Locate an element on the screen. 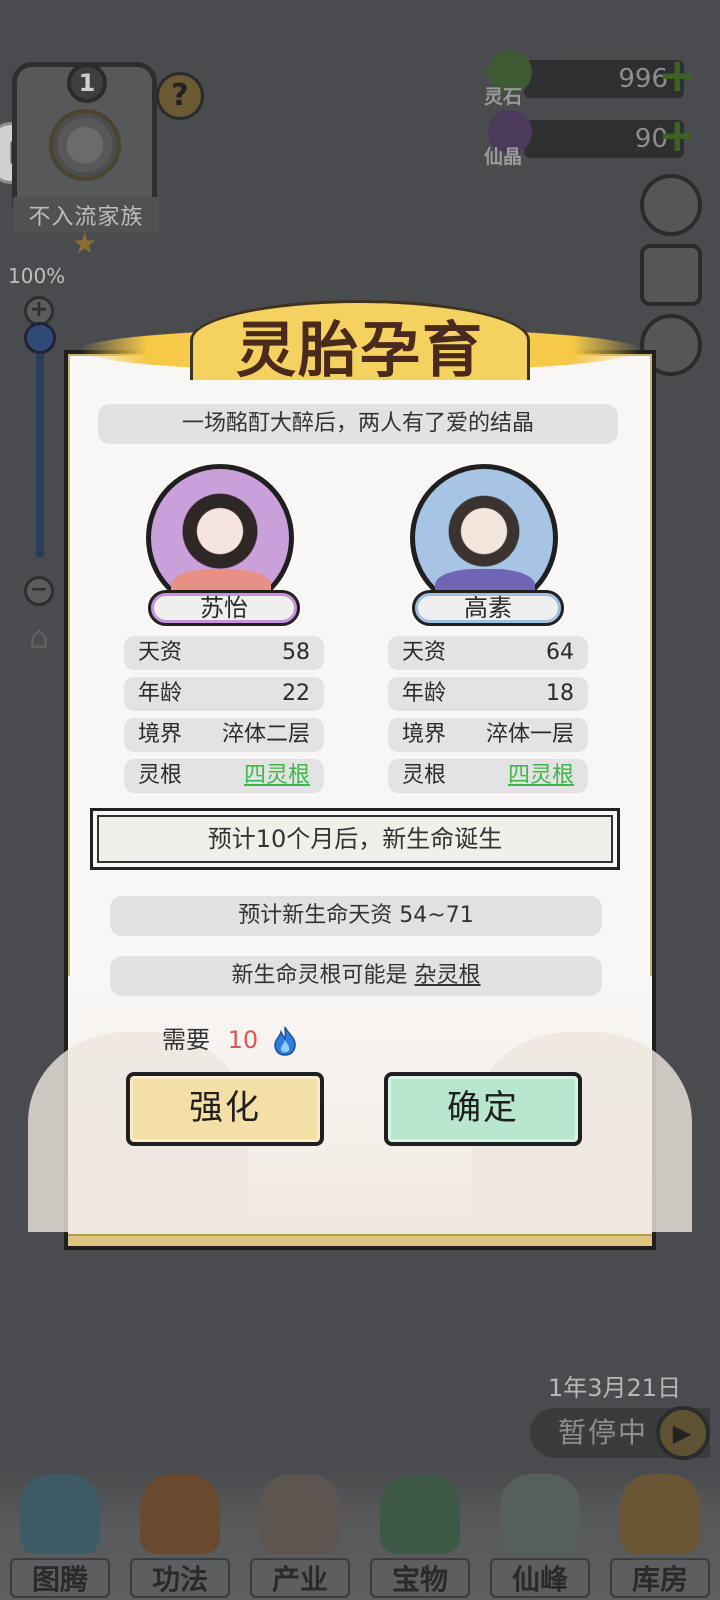 This screenshot has width=720, height=1600. mountain-house-icon is located at coordinates (300, 1514).